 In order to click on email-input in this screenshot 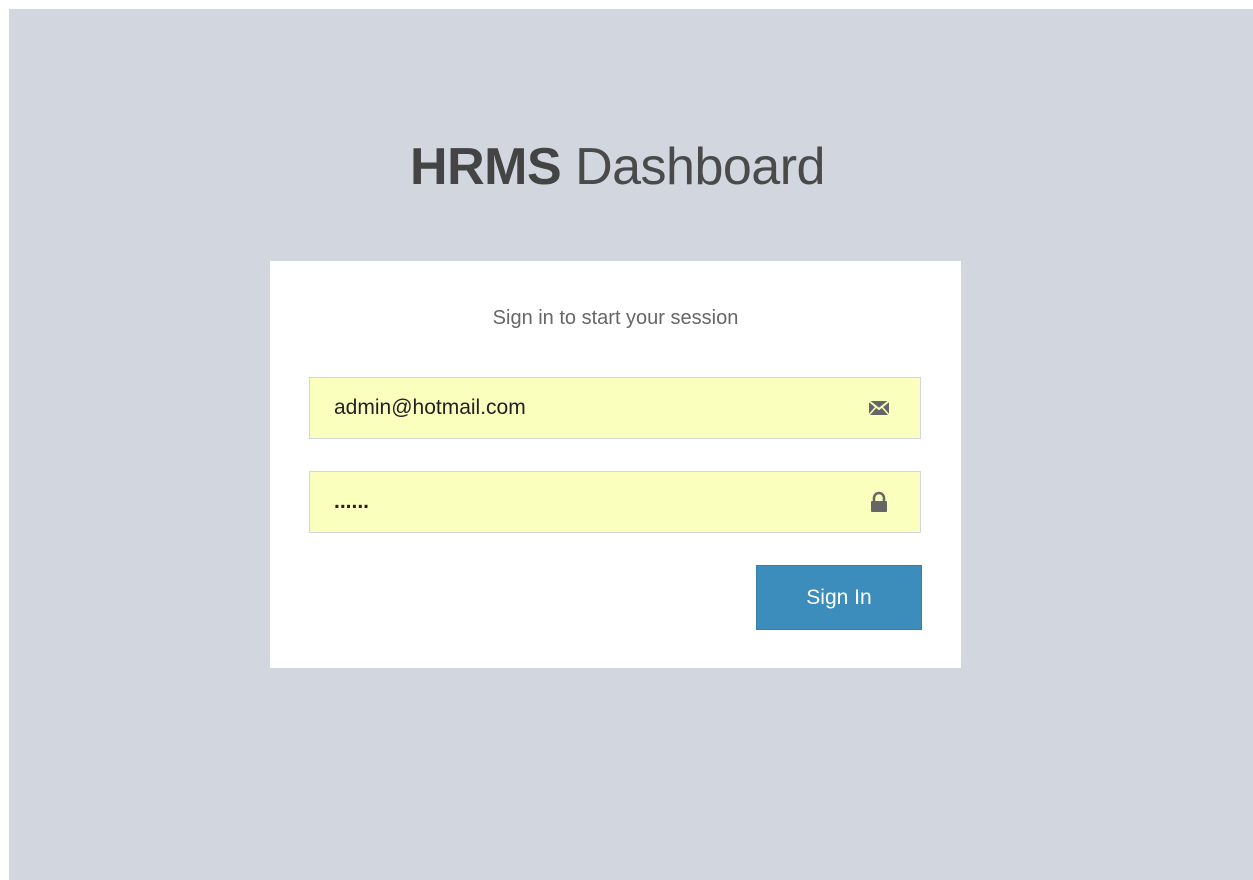, I will do `click(615, 408)`.